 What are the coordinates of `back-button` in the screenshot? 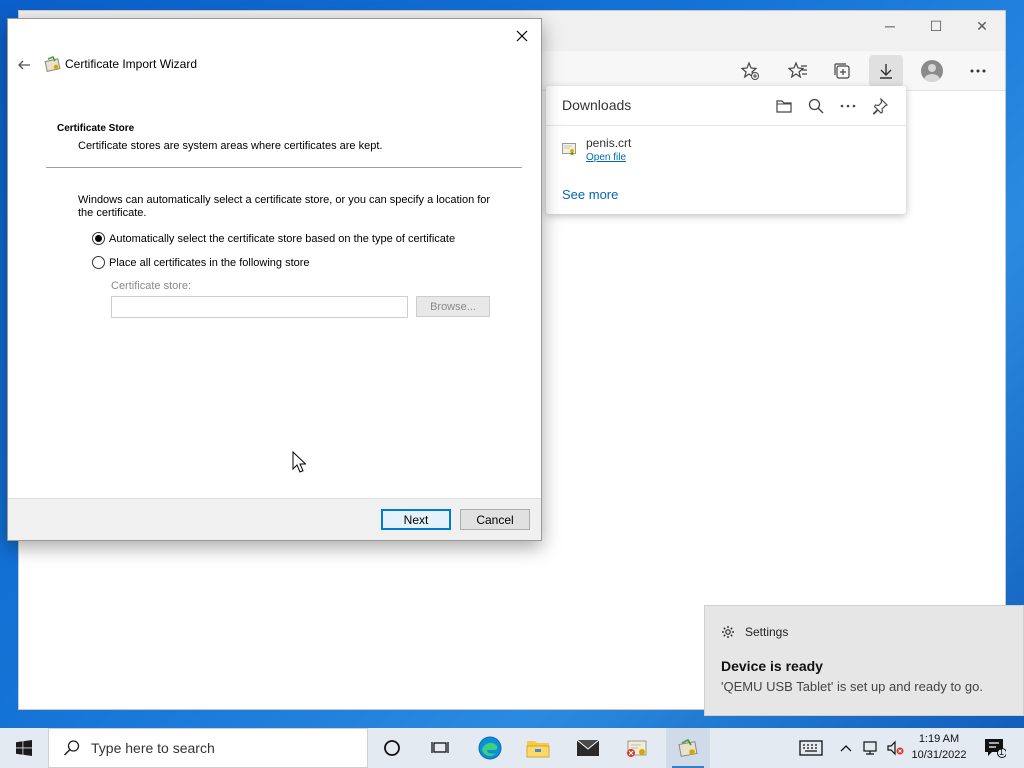 It's located at (24, 65).